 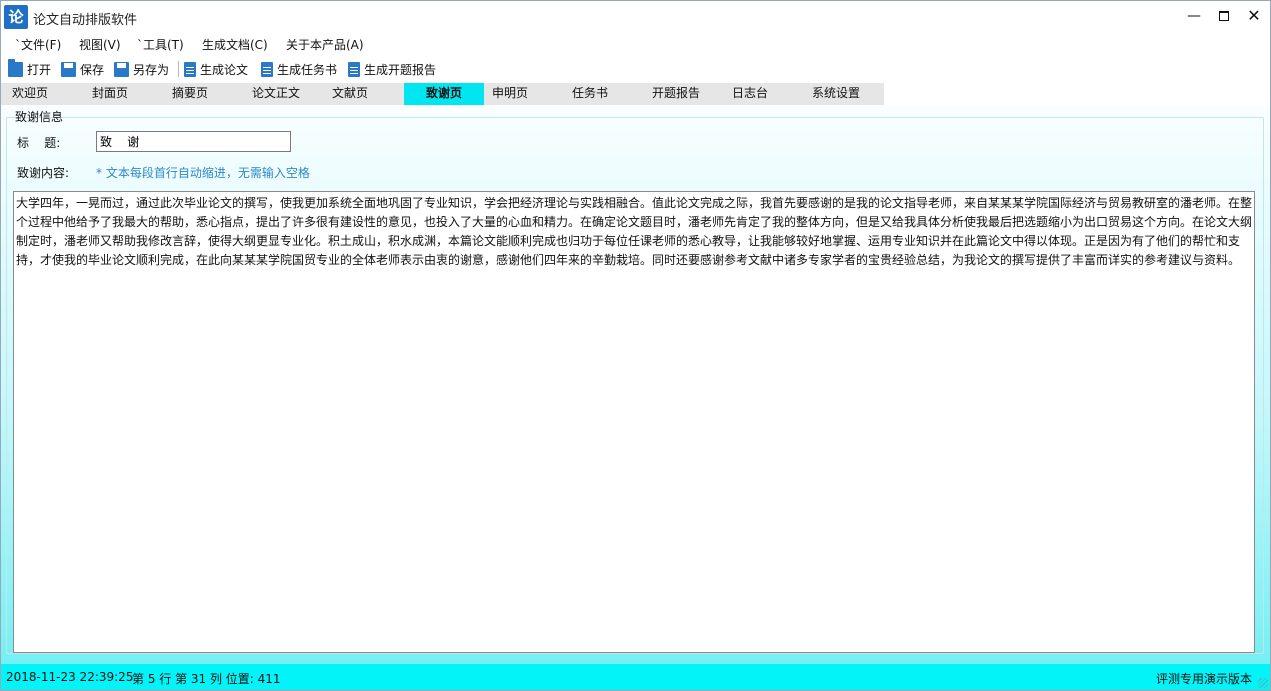 I want to click on tab-declaration: 申明页, so click(x=510, y=94).